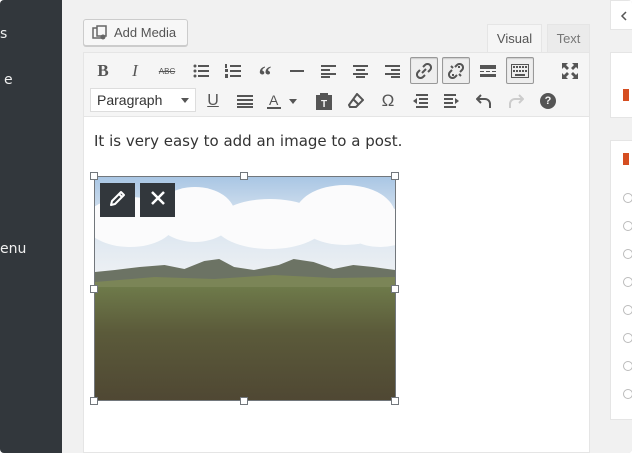 This screenshot has height=453, width=632. I want to click on bold-icon: B, so click(103, 71).